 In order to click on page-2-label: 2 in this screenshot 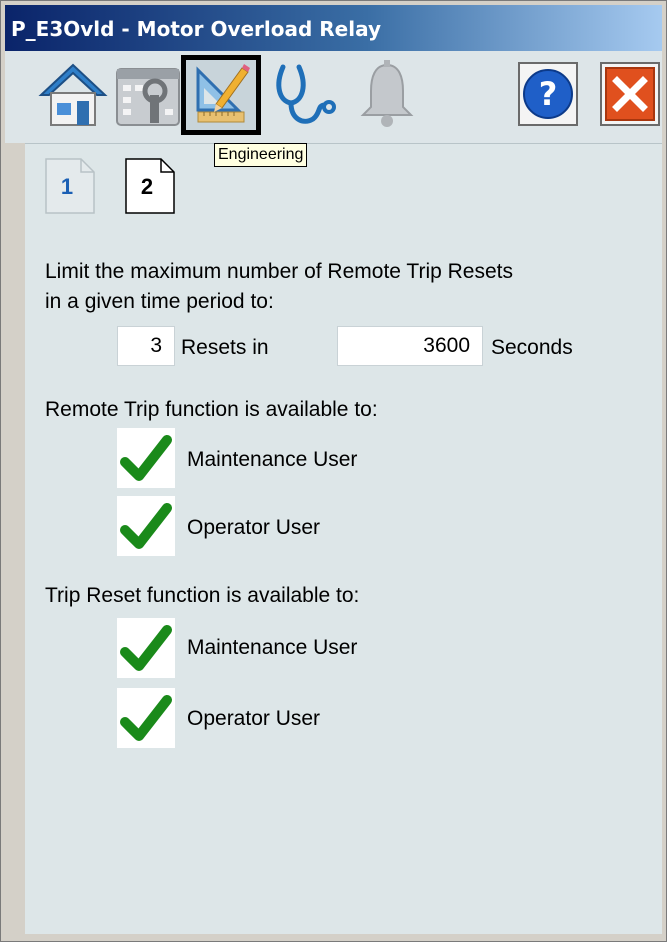, I will do `click(147, 186)`.